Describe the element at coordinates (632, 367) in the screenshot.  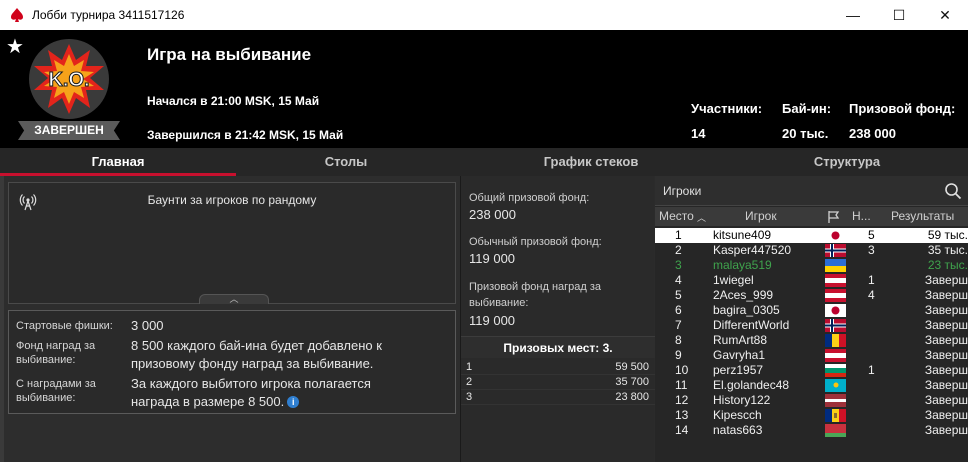
I see `paid-place-amount: 59 500` at that location.